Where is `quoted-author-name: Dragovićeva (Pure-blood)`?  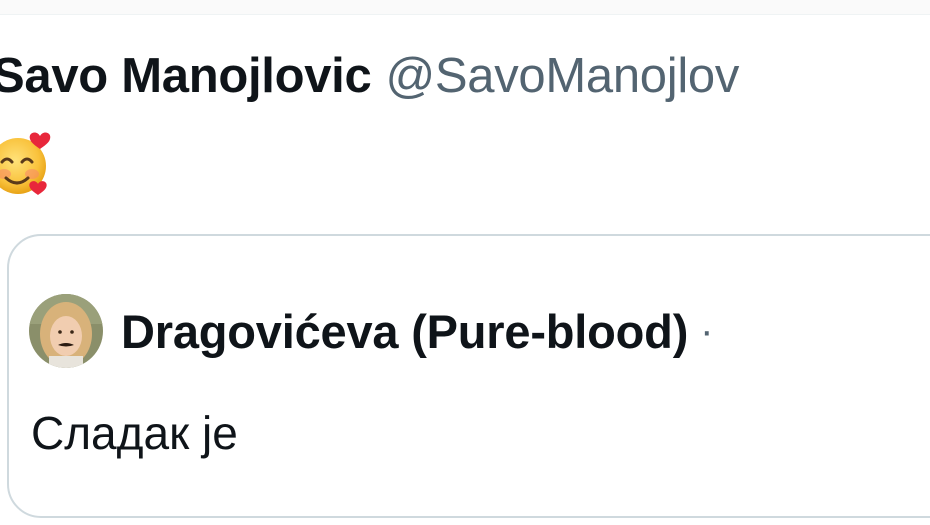 quoted-author-name: Dragovićeva (Pure-blood) is located at coordinates (404, 331).